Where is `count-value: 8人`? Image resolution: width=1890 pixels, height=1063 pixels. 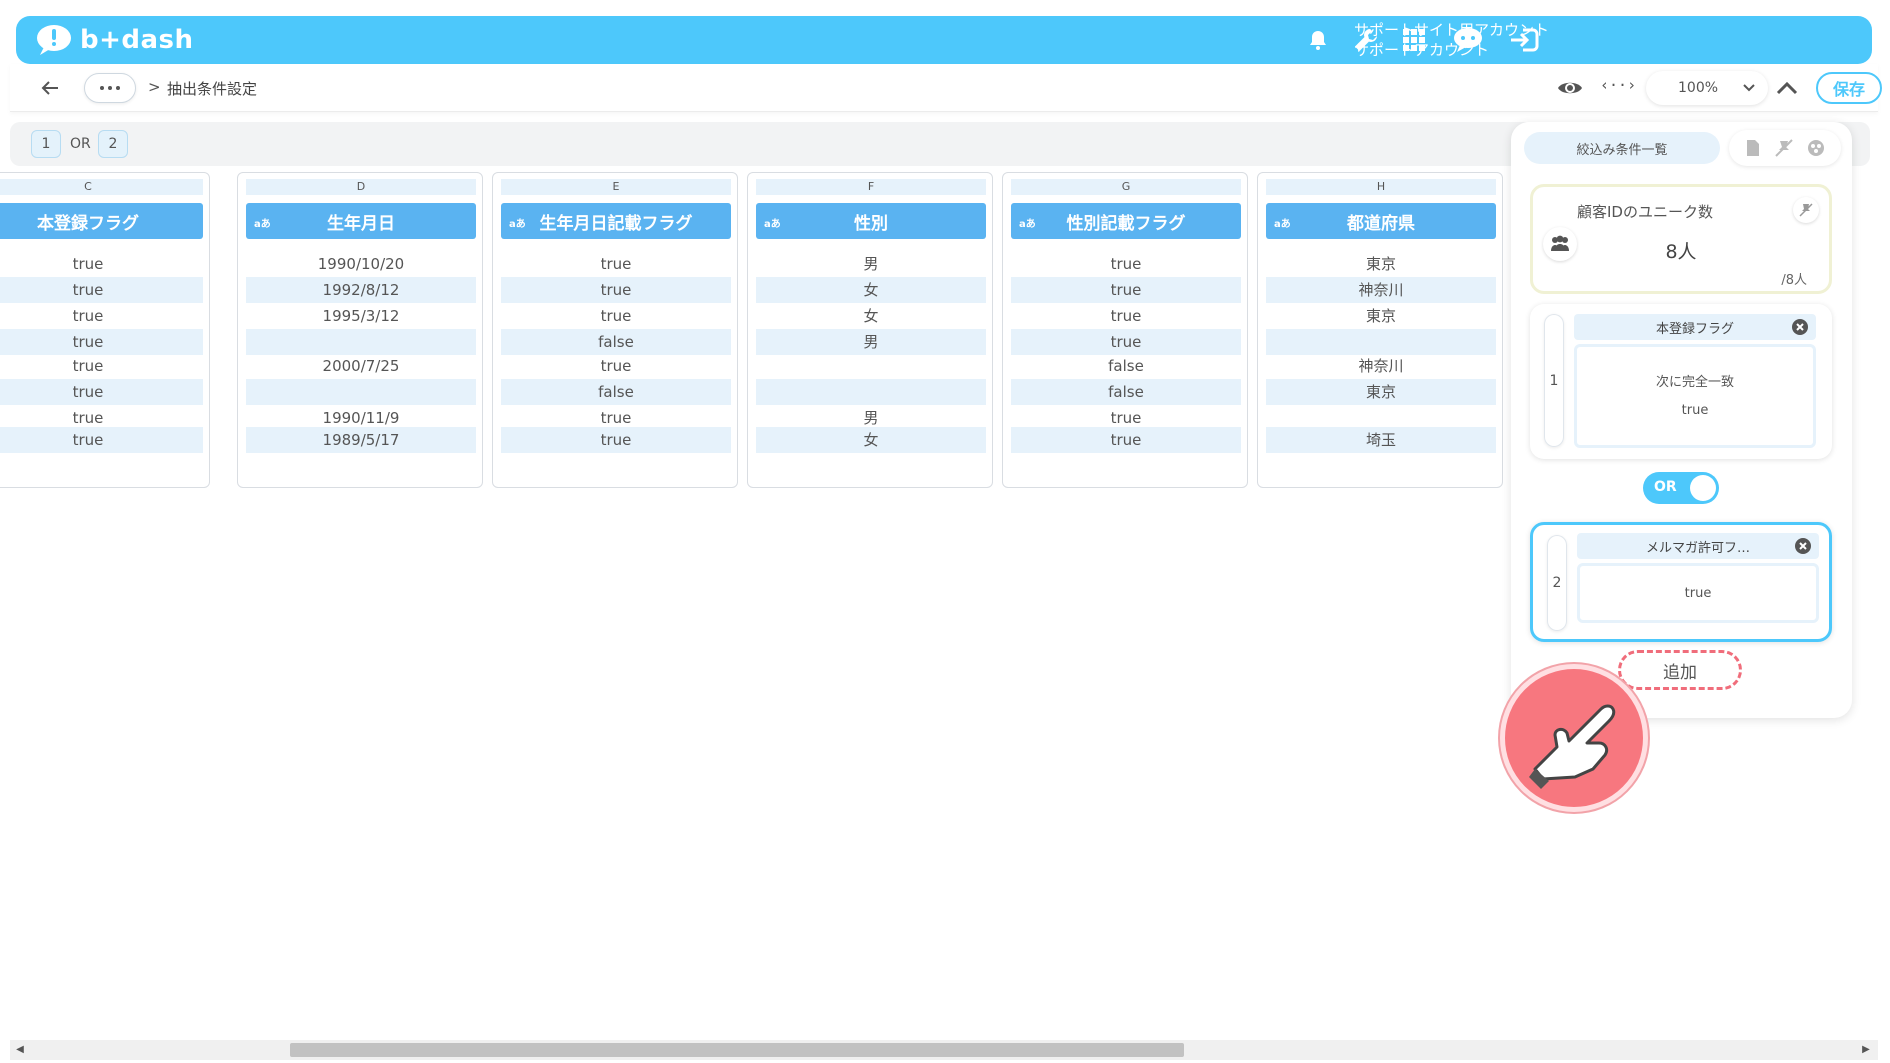
count-value: 8人 is located at coordinates (1681, 252).